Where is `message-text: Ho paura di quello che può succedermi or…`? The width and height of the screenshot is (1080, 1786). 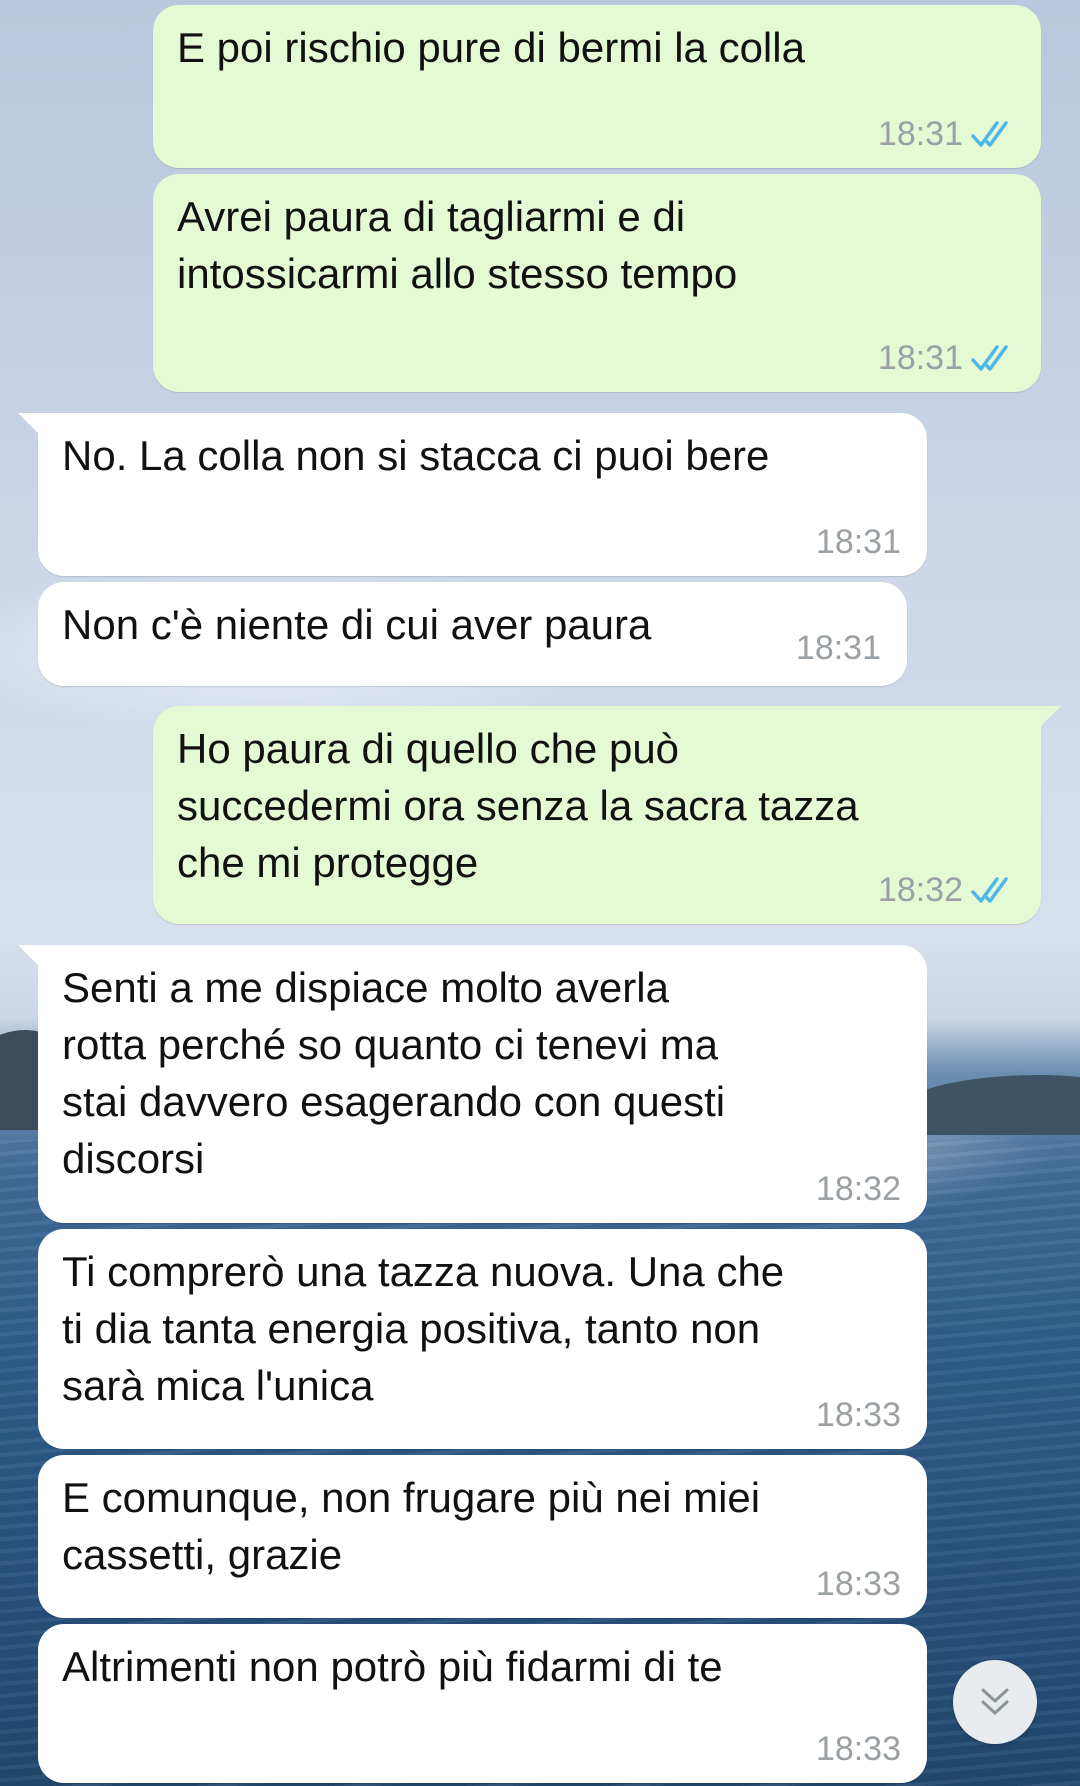 message-text: Ho paura di quello che può succedermi or… is located at coordinates (518, 805).